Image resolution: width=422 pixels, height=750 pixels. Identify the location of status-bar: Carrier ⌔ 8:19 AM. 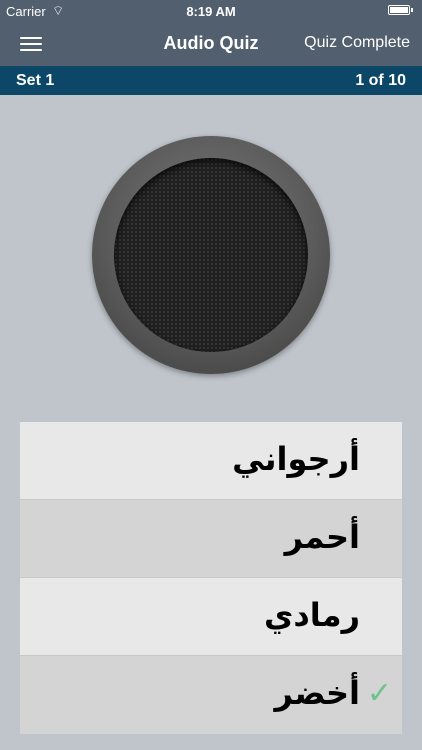
(211, 11).